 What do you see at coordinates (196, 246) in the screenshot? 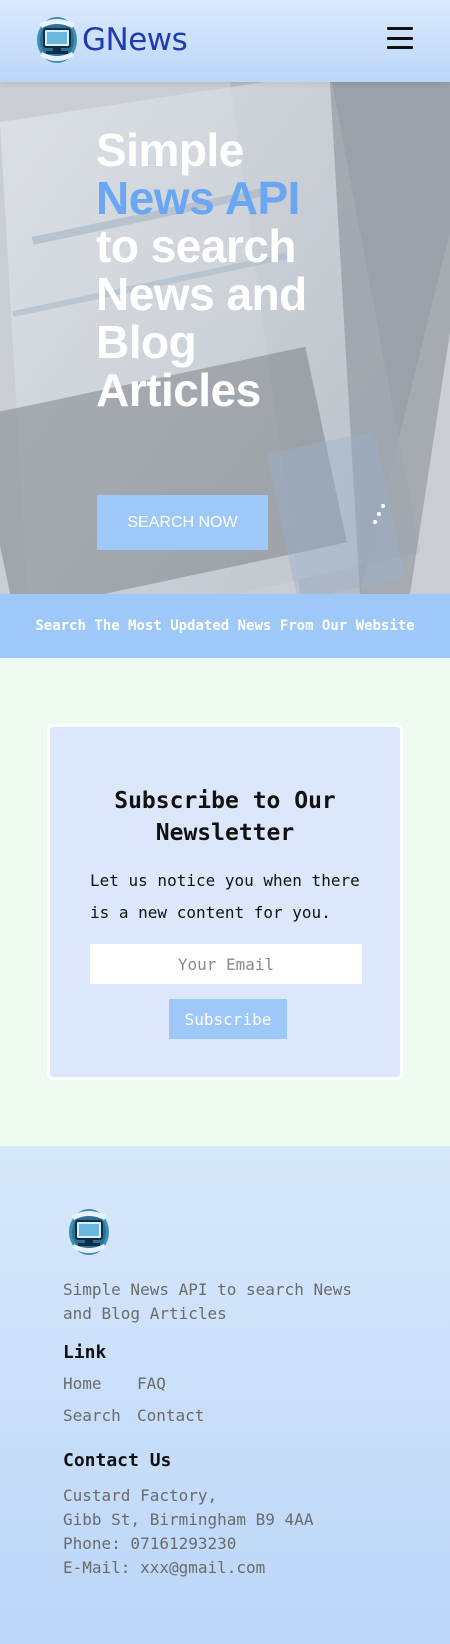
I see `hero-title-line: to search` at bounding box center [196, 246].